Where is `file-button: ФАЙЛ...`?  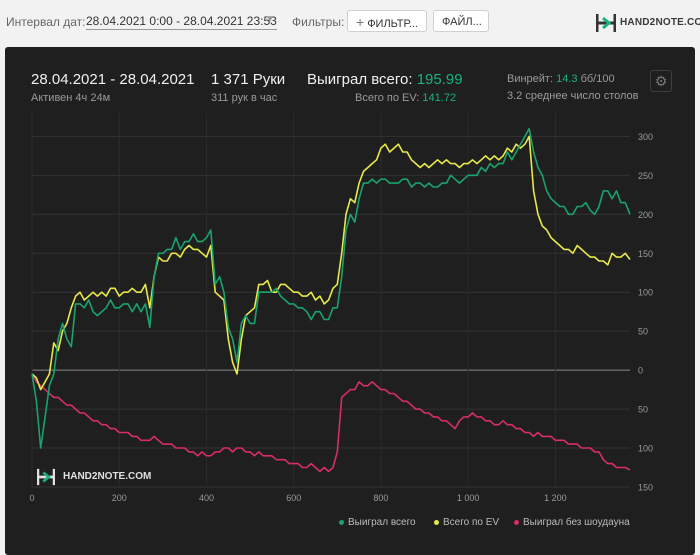 file-button: ФАЙЛ... is located at coordinates (461, 21).